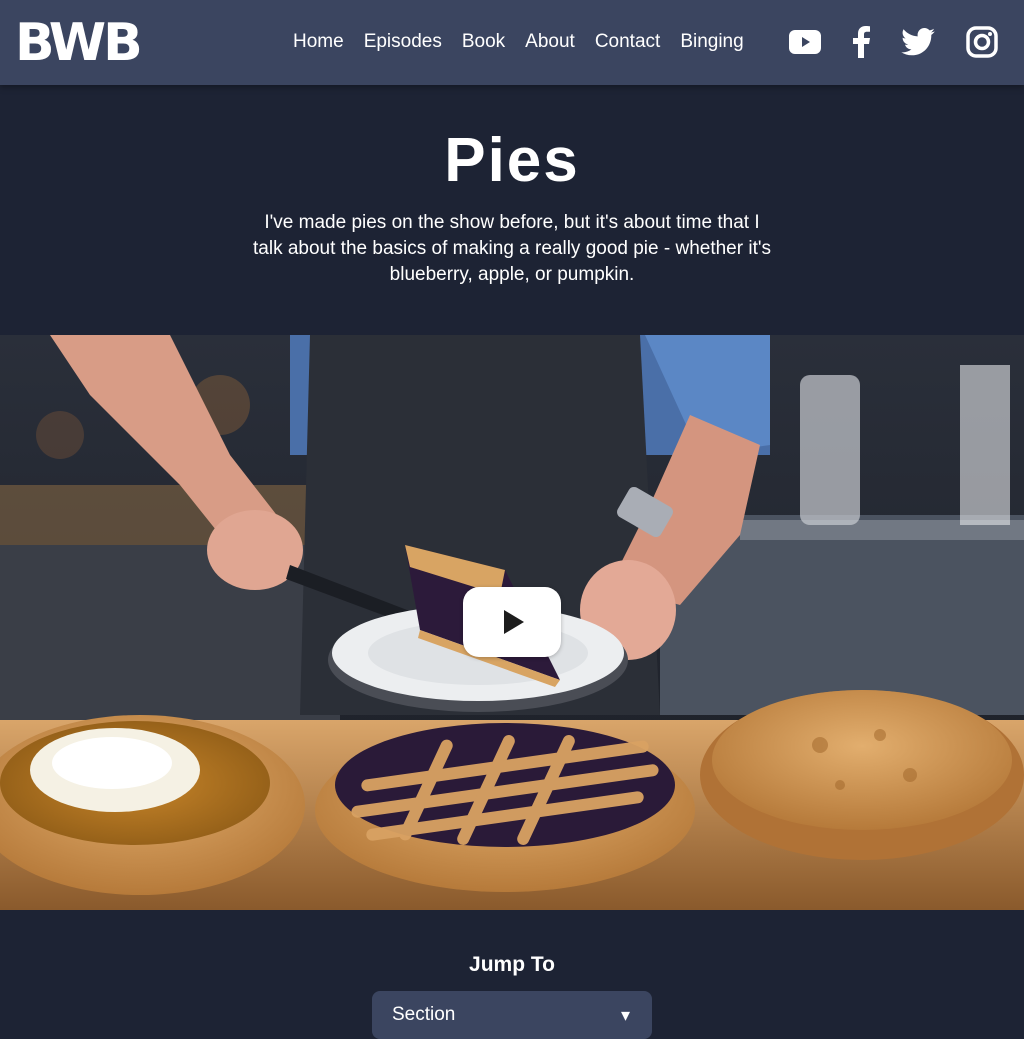 This screenshot has height=1039, width=1024. Describe the element at coordinates (483, 42) in the screenshot. I see `nav-link-book: Book` at that location.